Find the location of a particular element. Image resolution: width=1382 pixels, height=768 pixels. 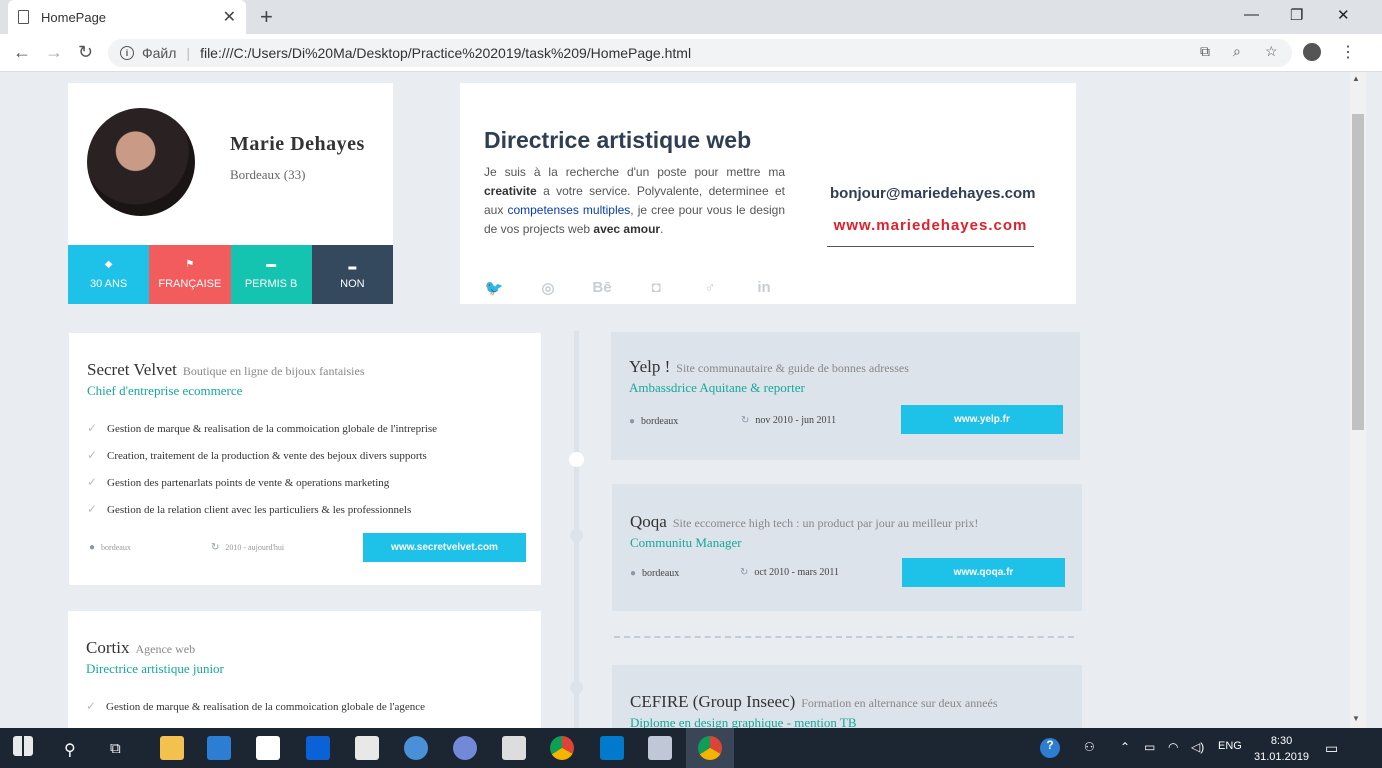

qoqa-link-button: www.qoqa.fr is located at coordinates (983, 572).